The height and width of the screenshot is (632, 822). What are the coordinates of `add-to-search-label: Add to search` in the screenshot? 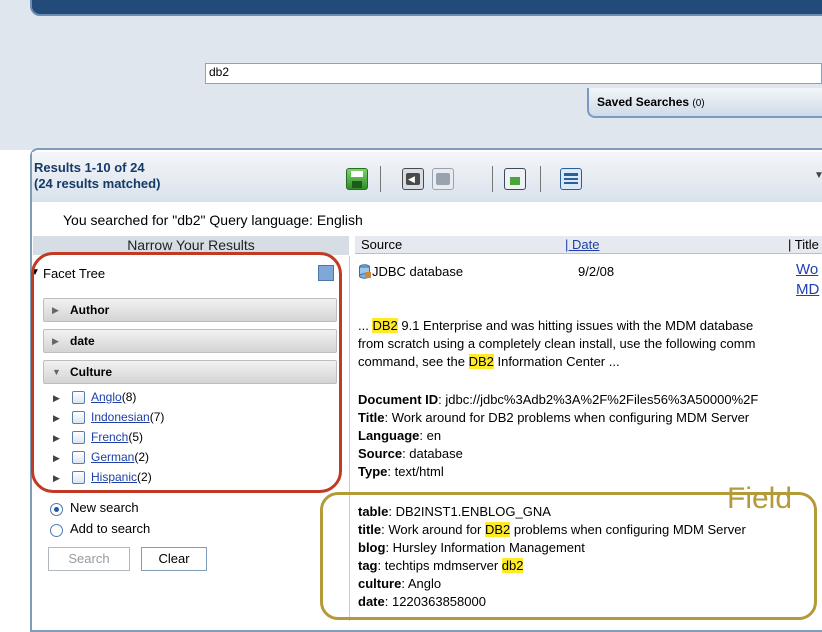 It's located at (110, 528).